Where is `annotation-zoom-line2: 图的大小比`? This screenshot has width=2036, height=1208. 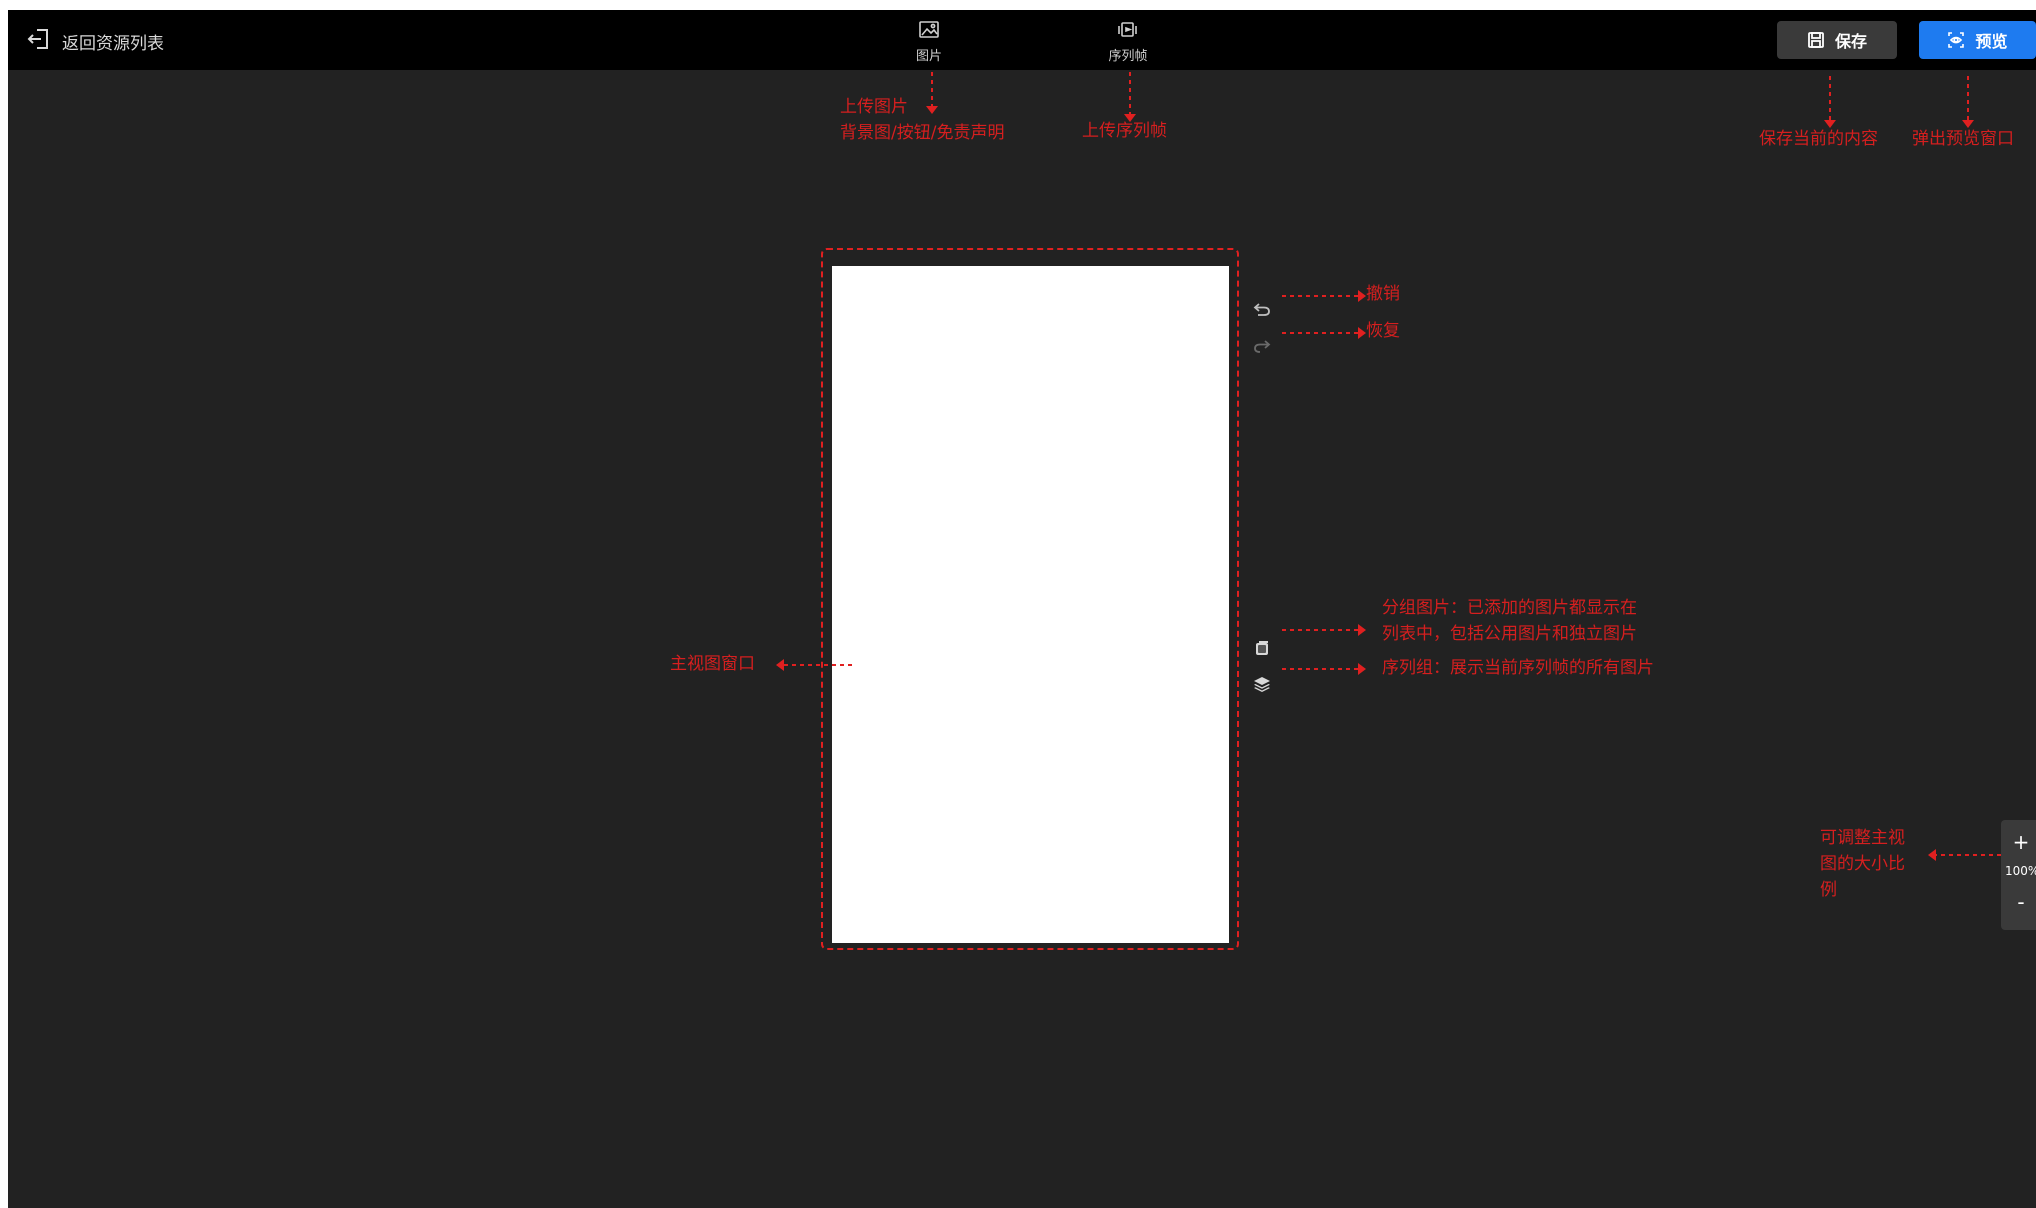 annotation-zoom-line2: 图的大小比 is located at coordinates (1862, 864).